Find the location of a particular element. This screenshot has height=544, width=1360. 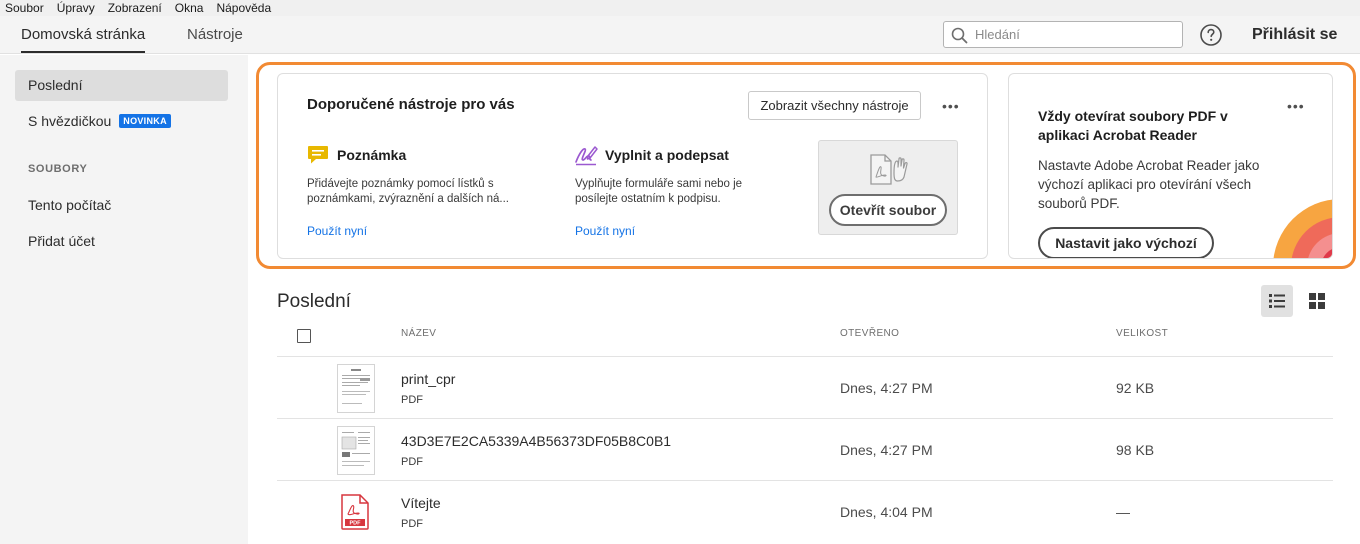

sidebar-item-recent: Poslední is located at coordinates (121, 85).